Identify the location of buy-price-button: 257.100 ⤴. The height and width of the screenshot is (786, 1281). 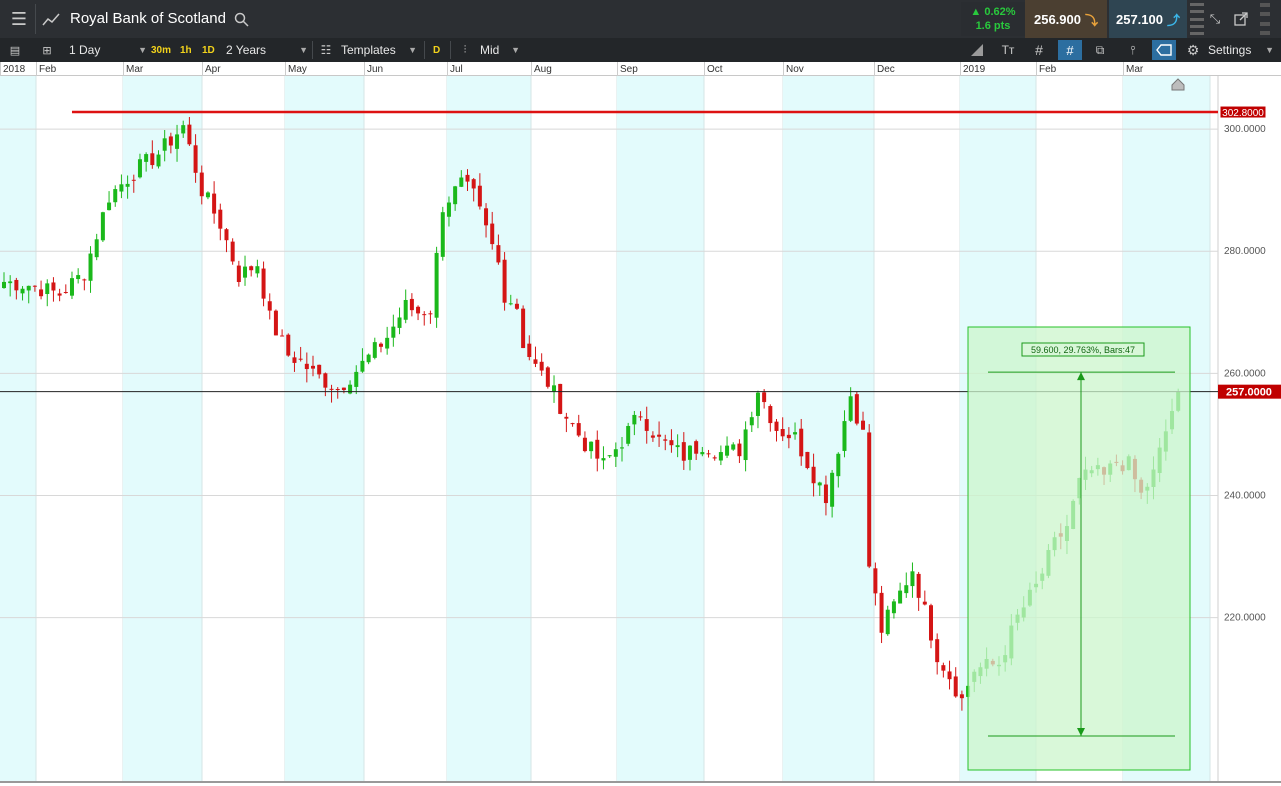
(1148, 19).